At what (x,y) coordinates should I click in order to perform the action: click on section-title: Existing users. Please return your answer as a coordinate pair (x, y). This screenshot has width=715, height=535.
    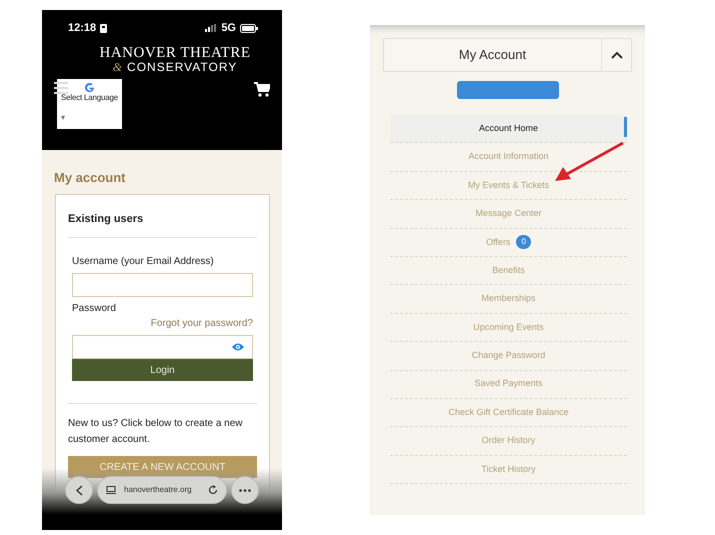
    Looking at the image, I should click on (162, 221).